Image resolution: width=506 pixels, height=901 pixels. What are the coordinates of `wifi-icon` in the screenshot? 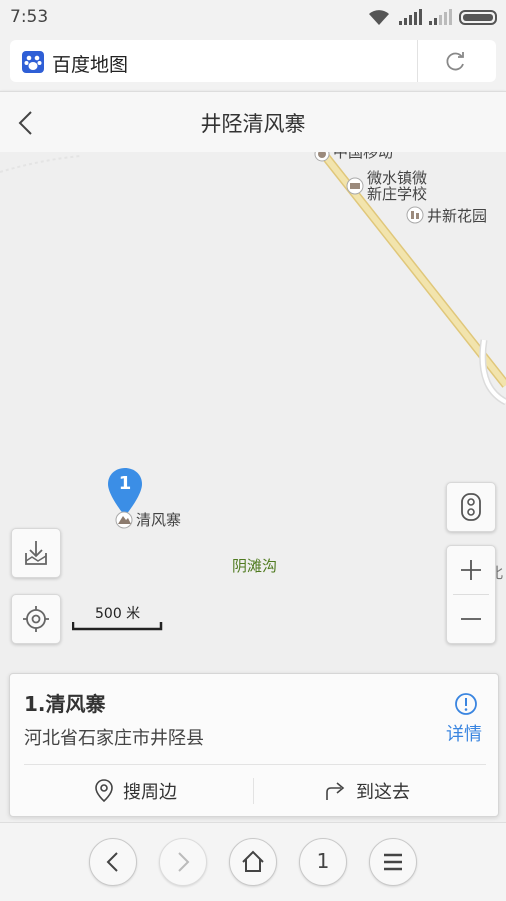 It's located at (379, 17).